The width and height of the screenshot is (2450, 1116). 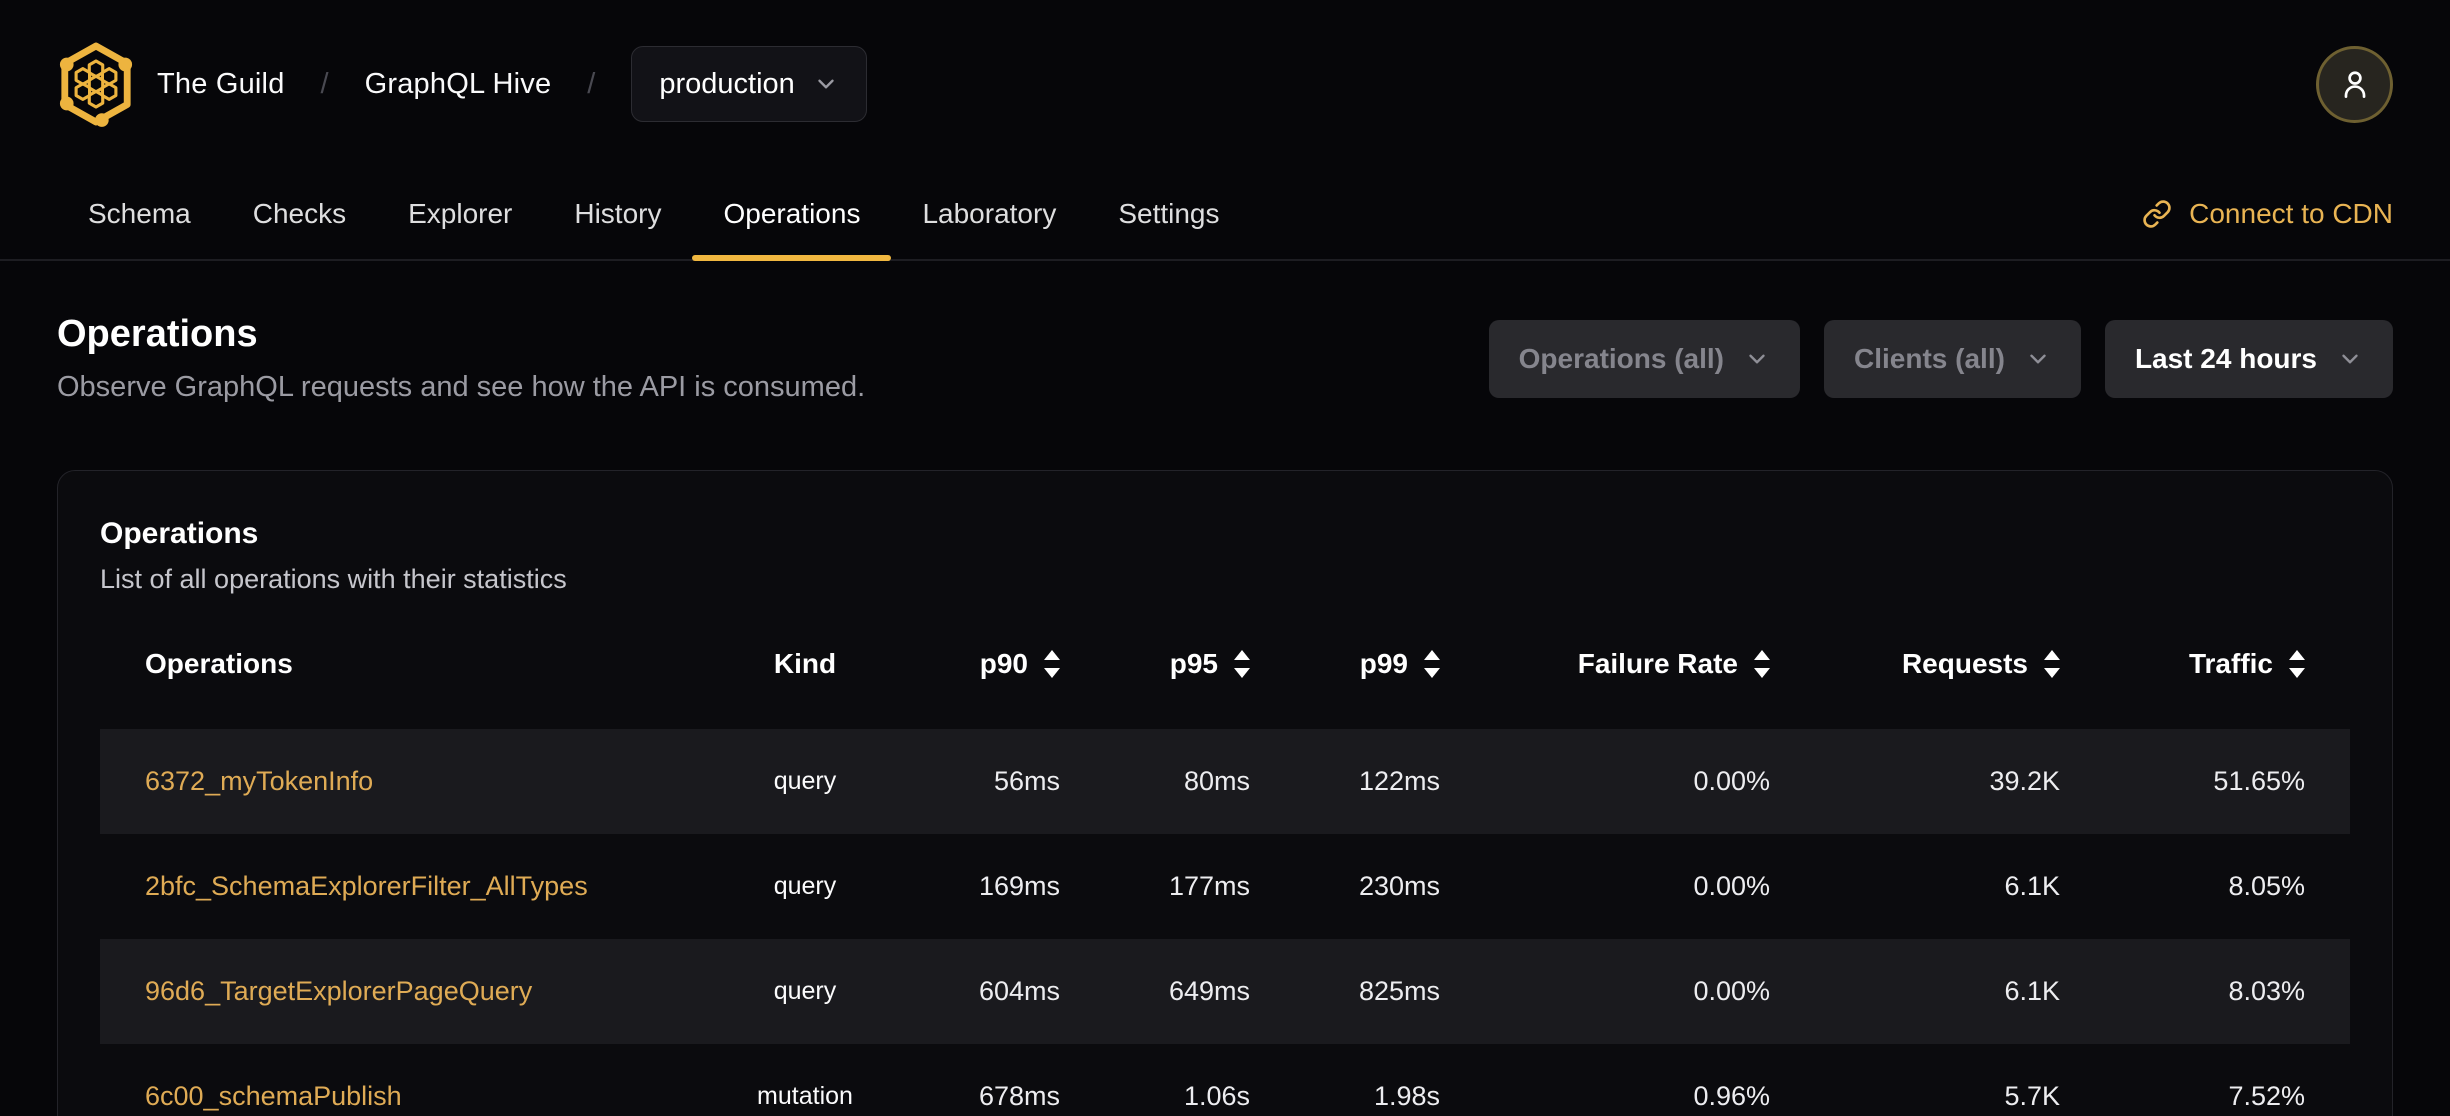 What do you see at coordinates (1399, 781) in the screenshot?
I see `cell-p99: 122ms` at bounding box center [1399, 781].